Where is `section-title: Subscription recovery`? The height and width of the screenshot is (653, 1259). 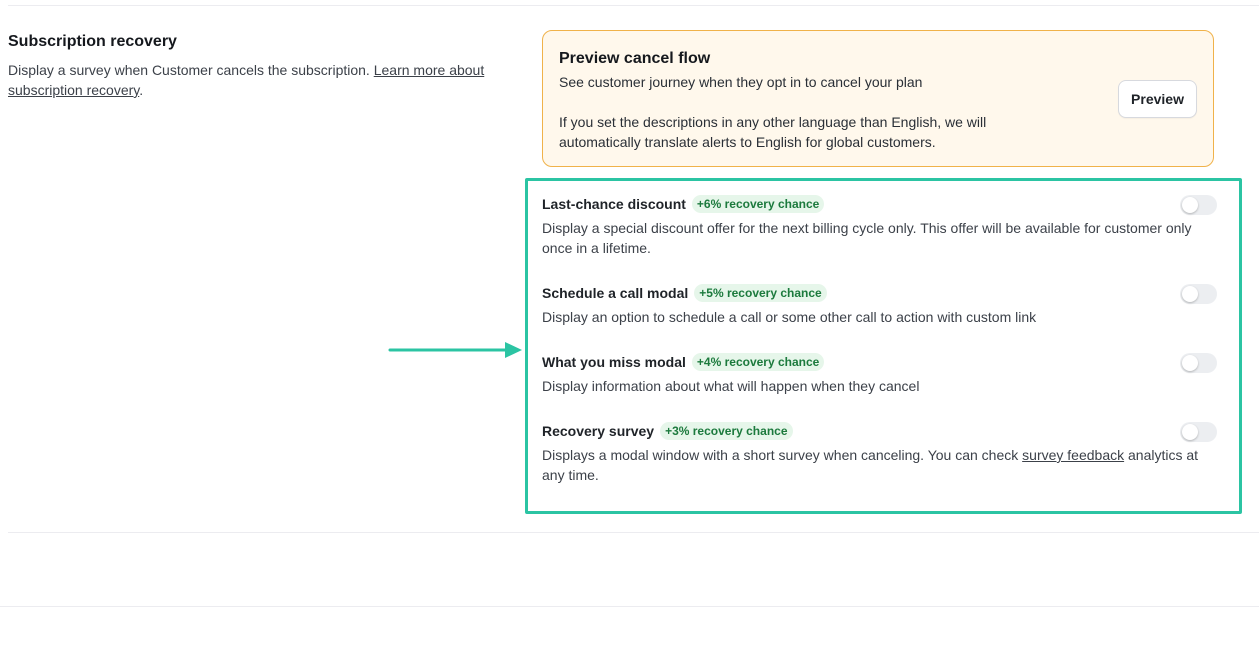 section-title: Subscription recovery is located at coordinates (92, 41).